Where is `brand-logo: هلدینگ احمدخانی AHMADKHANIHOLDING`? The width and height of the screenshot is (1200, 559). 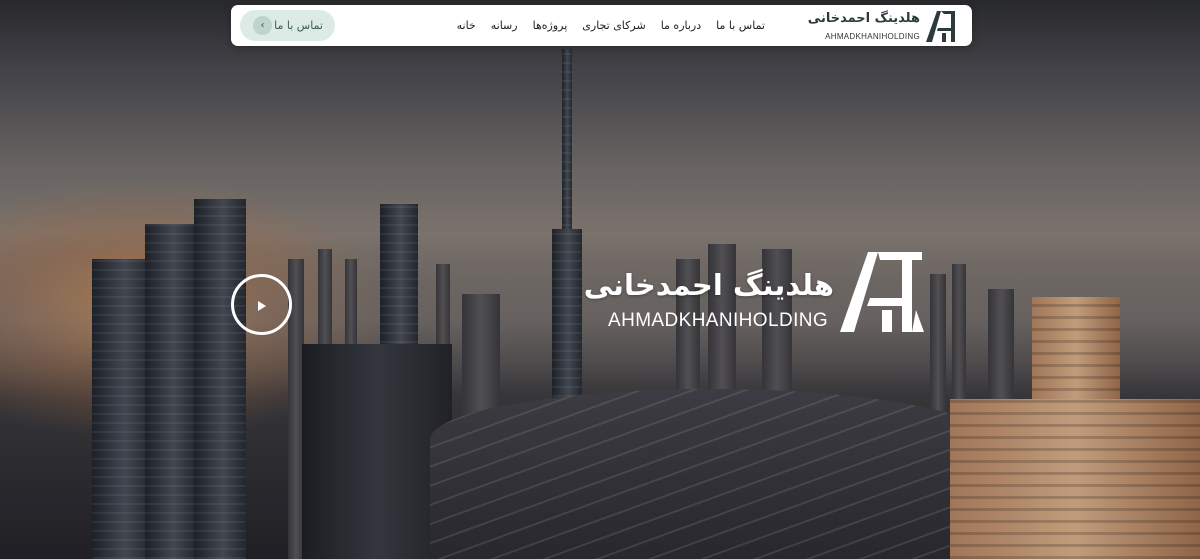 brand-logo: هلدینگ احمدخانی AHMADKHANIHOLDING is located at coordinates (885, 26).